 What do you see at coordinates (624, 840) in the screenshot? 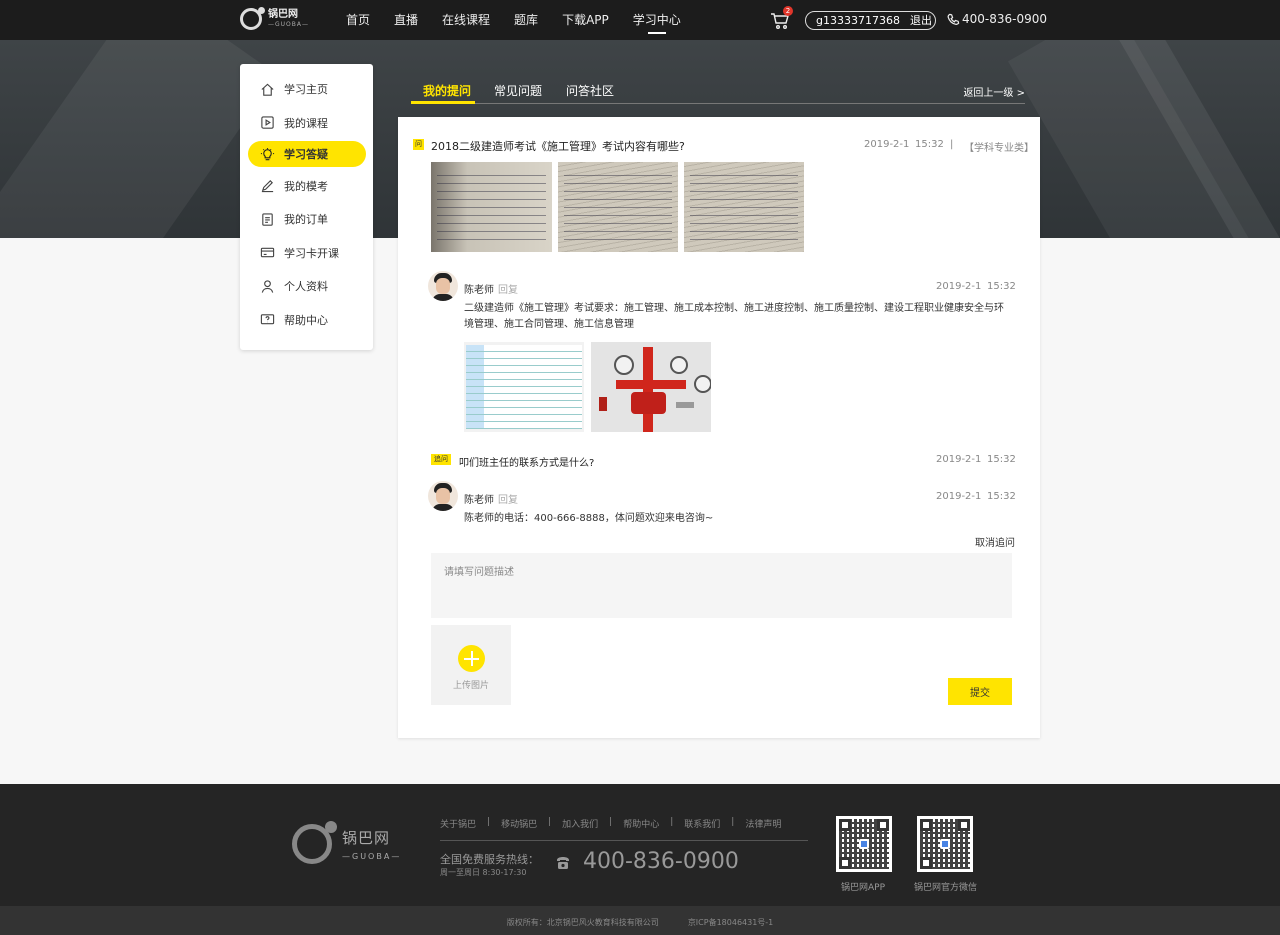
I see `footer-divider` at bounding box center [624, 840].